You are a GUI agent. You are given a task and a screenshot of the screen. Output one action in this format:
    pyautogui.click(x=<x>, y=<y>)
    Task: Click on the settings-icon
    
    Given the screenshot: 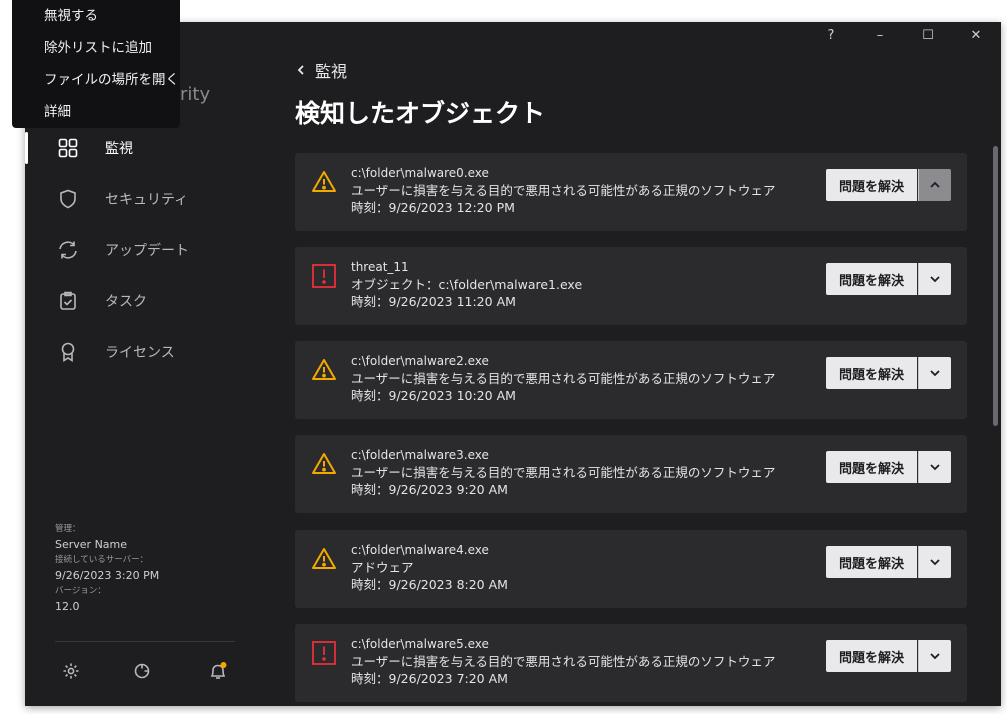 What is the action you would take?
    pyautogui.click(x=71, y=671)
    